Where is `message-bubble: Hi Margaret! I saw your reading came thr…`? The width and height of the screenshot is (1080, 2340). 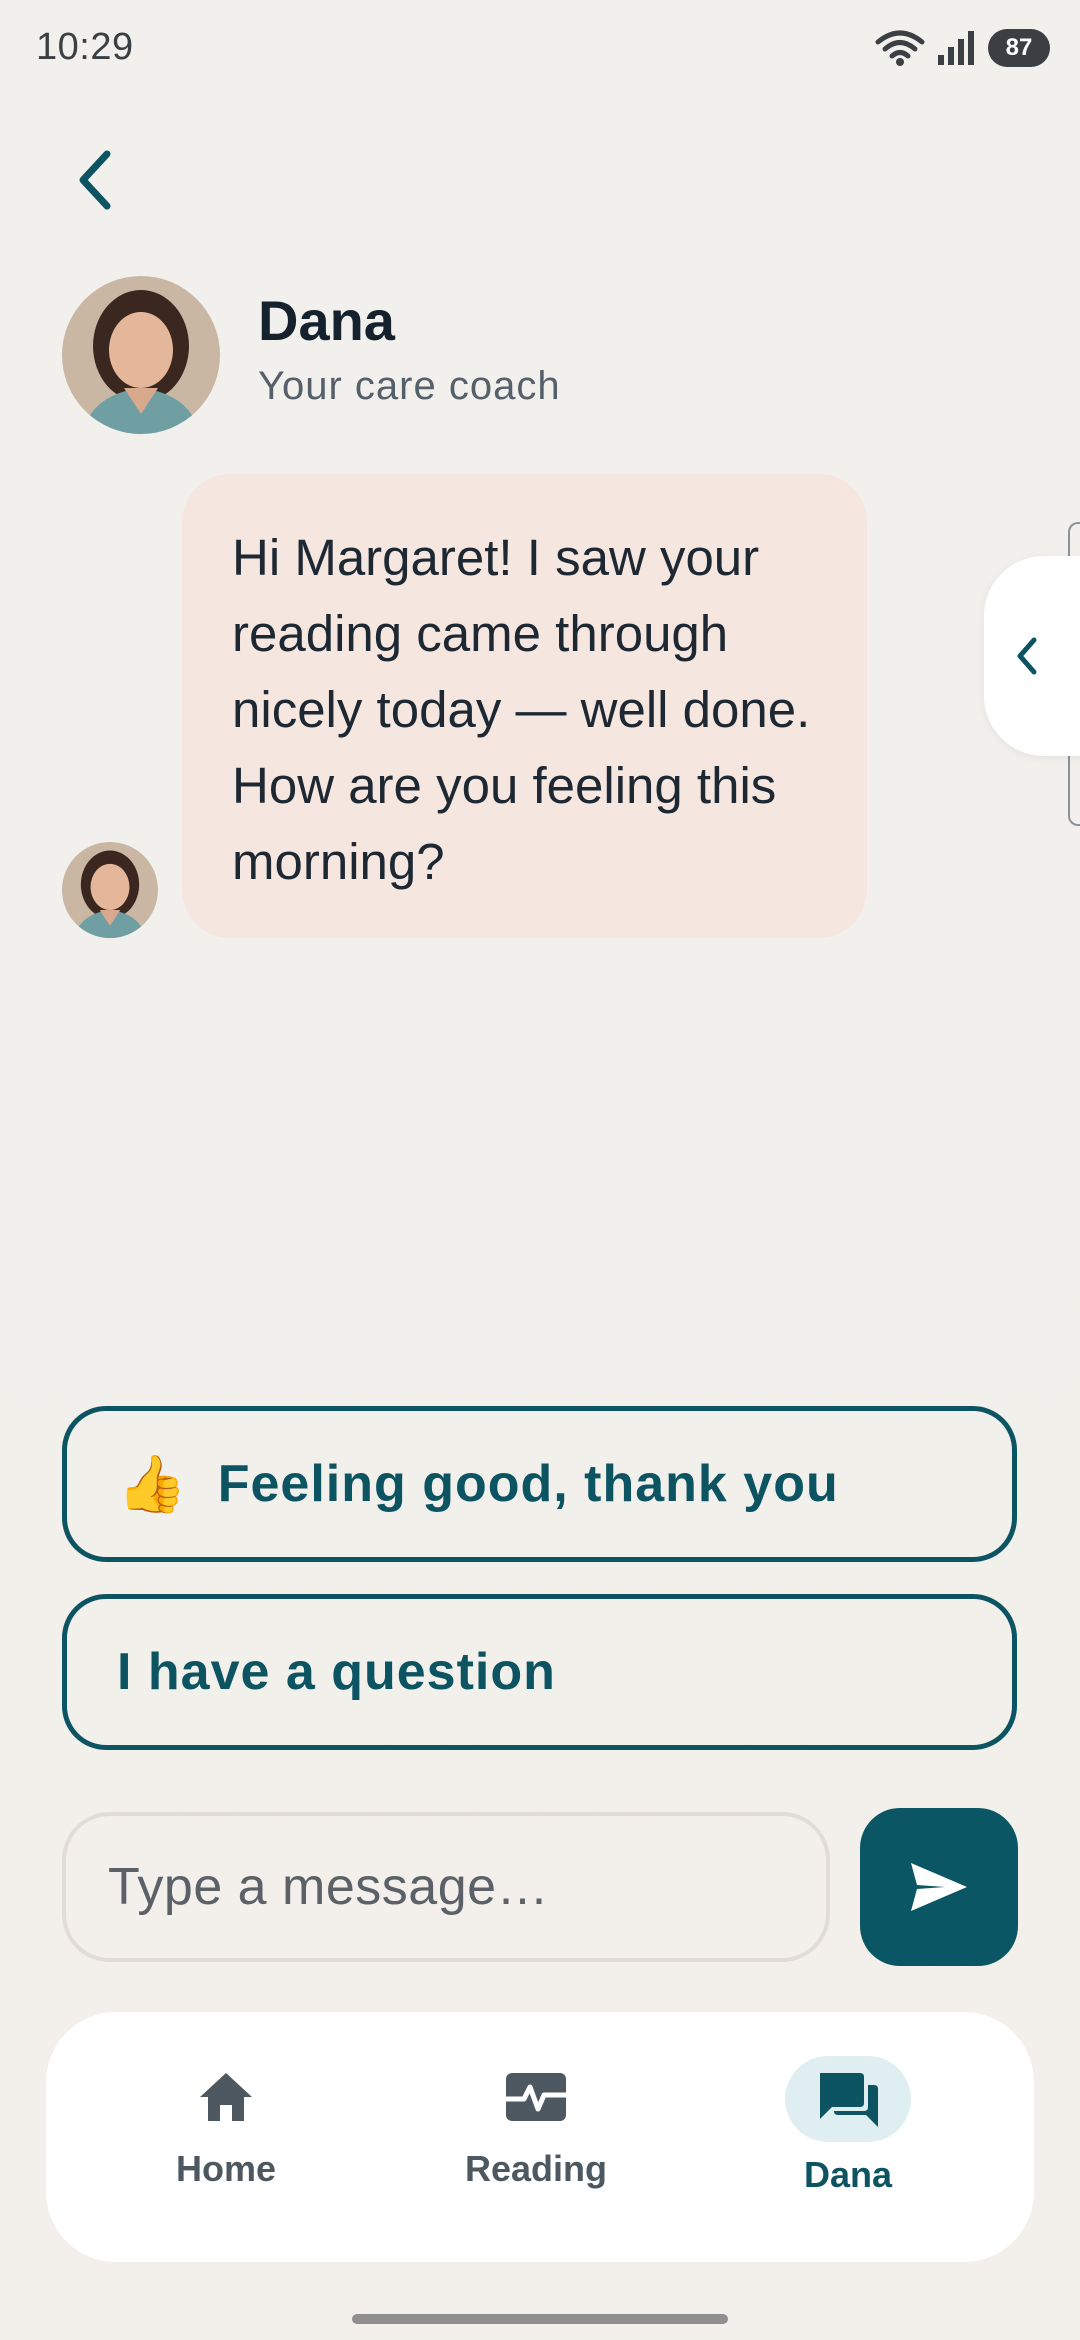 message-bubble: Hi Margaret! I saw your reading came thr… is located at coordinates (524, 706).